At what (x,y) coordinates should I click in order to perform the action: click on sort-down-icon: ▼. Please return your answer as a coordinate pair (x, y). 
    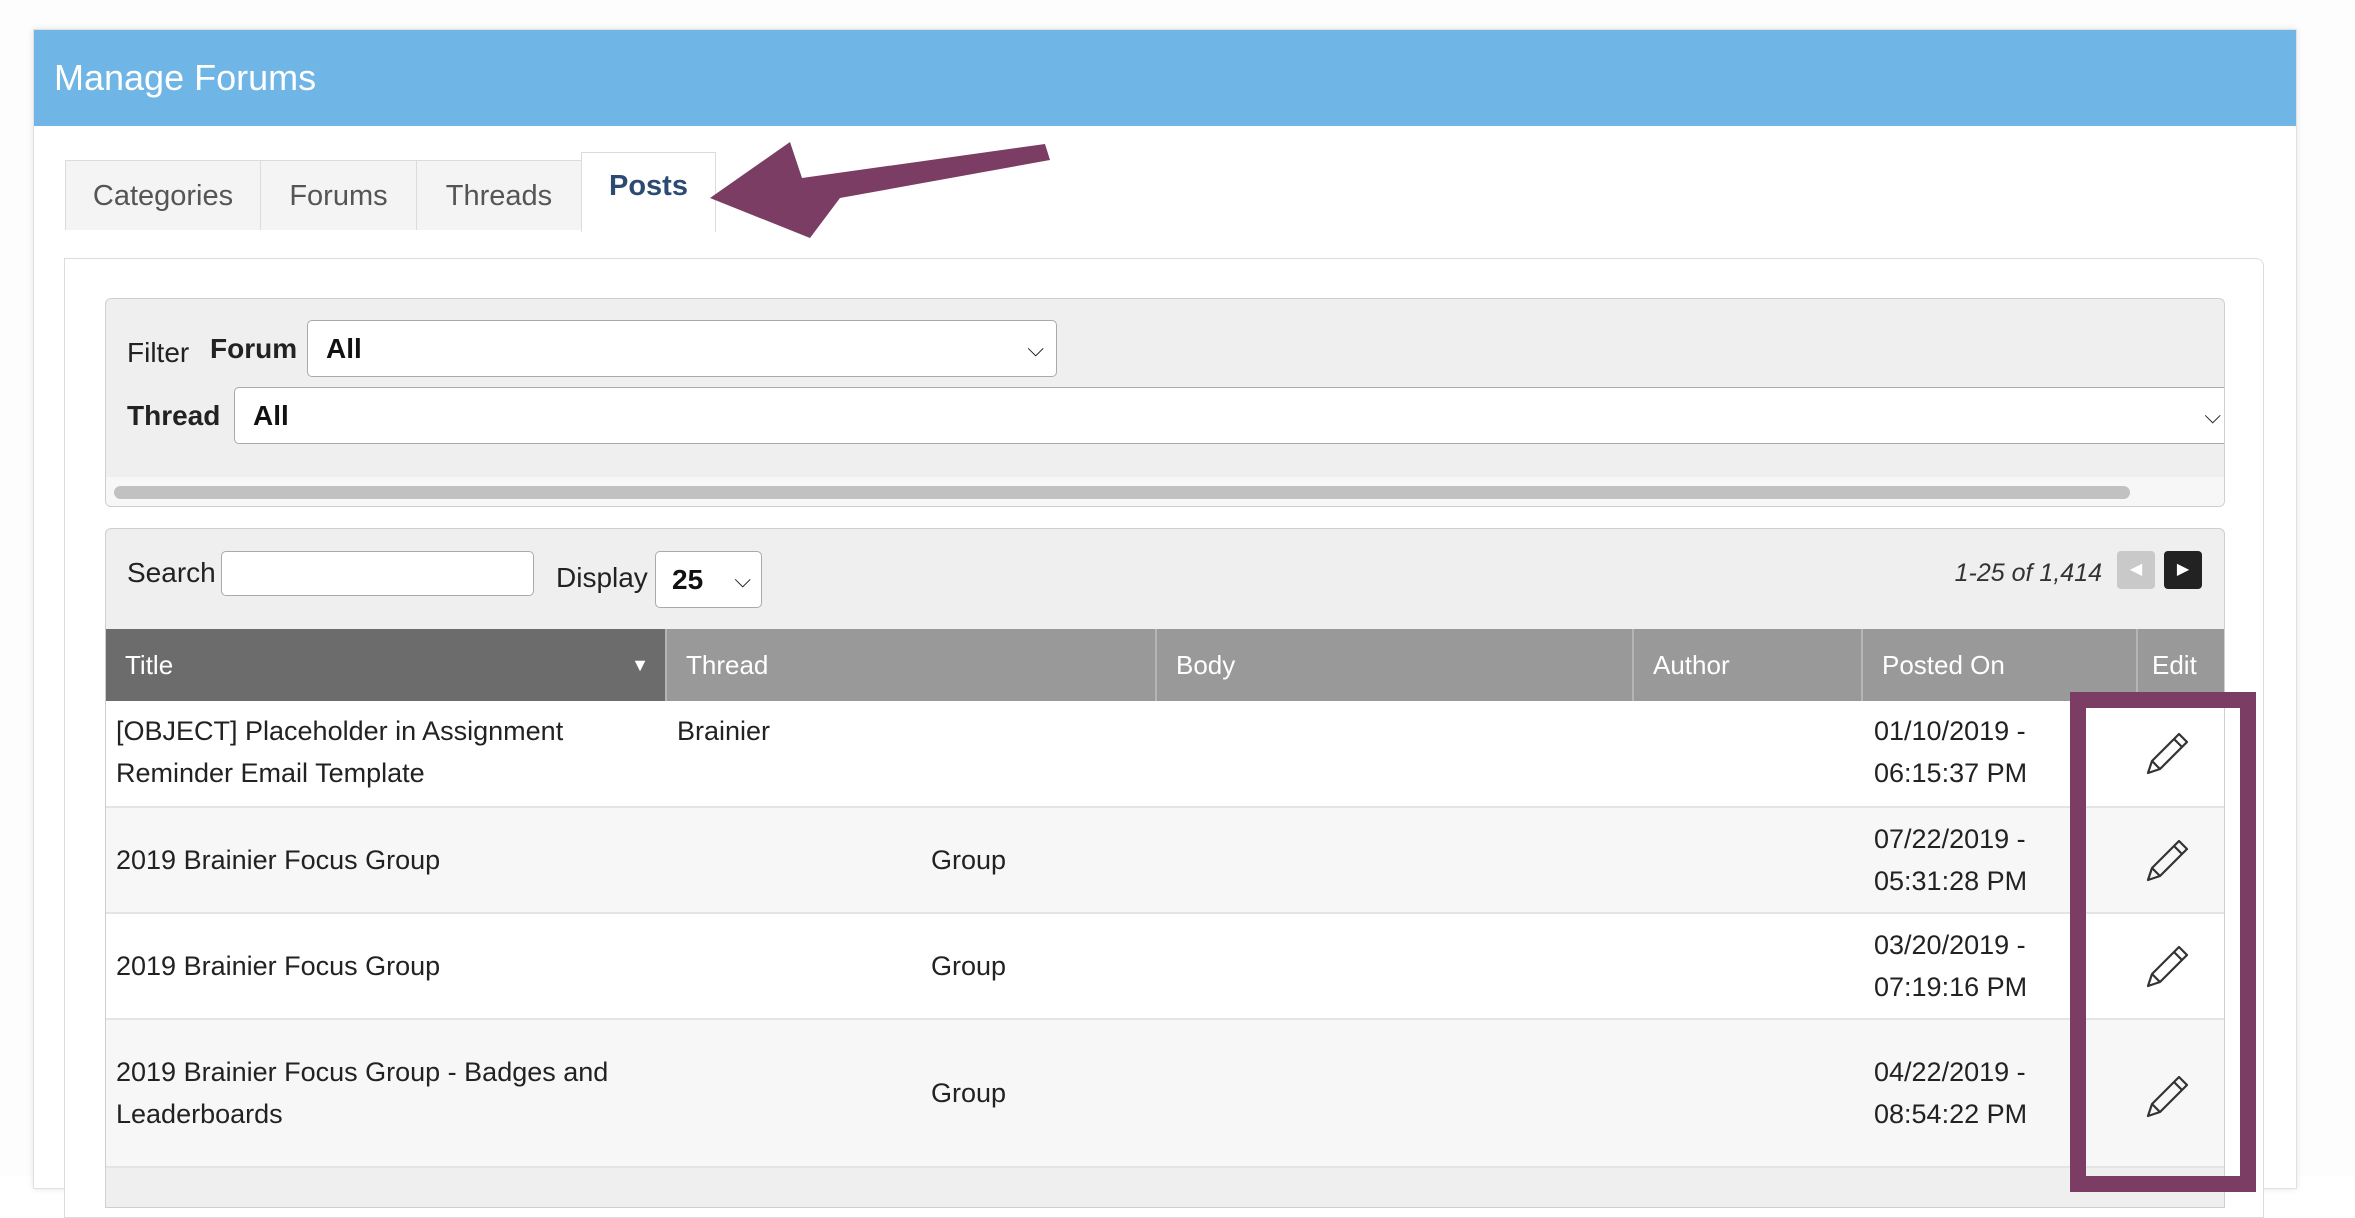
    Looking at the image, I should click on (640, 665).